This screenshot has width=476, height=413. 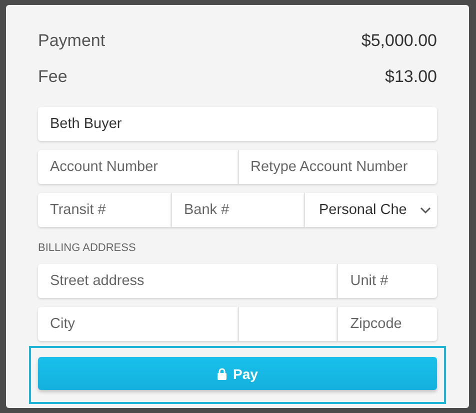 What do you see at coordinates (138, 324) in the screenshot?
I see `input-field: City` at bounding box center [138, 324].